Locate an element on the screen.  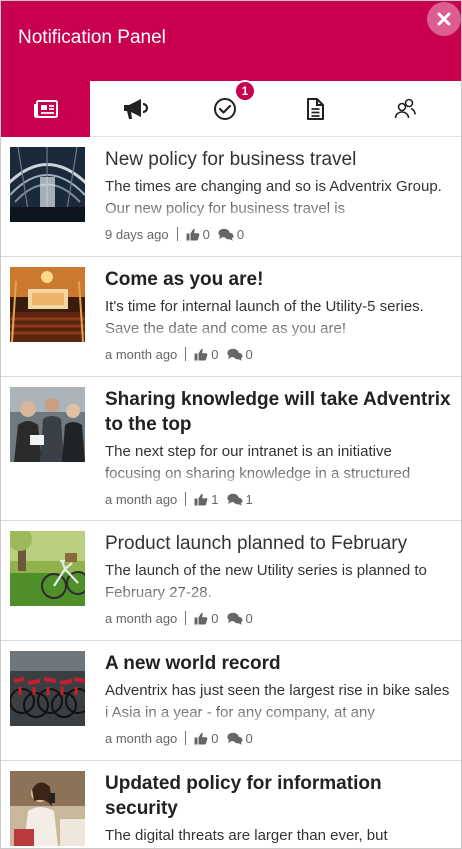
tab-tasks: 1 is located at coordinates (225, 108).